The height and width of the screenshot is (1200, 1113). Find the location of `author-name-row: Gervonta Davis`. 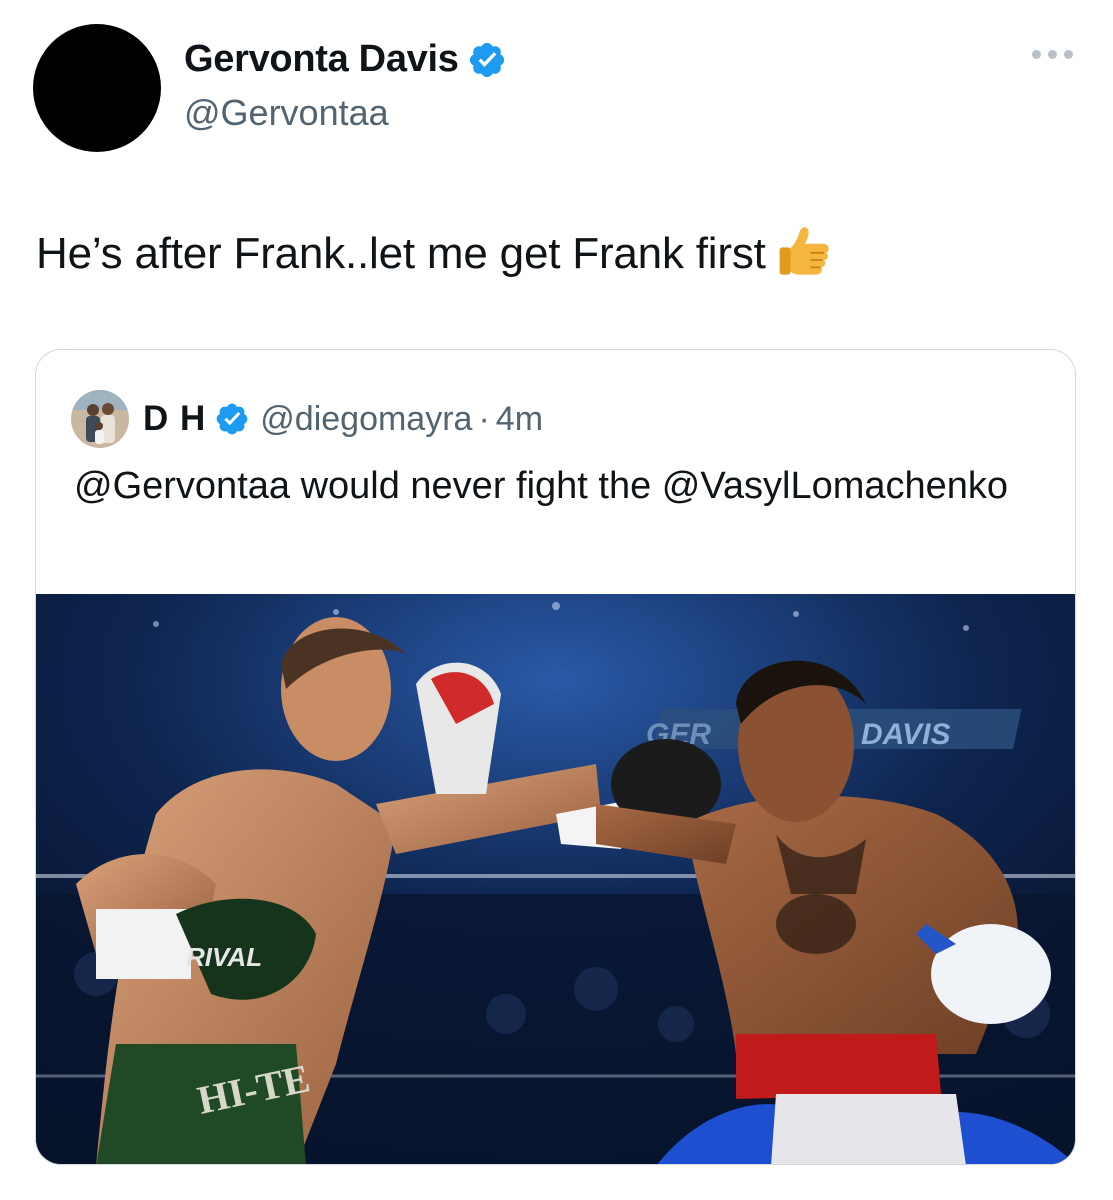

author-name-row: Gervonta Davis is located at coordinates (345, 59).